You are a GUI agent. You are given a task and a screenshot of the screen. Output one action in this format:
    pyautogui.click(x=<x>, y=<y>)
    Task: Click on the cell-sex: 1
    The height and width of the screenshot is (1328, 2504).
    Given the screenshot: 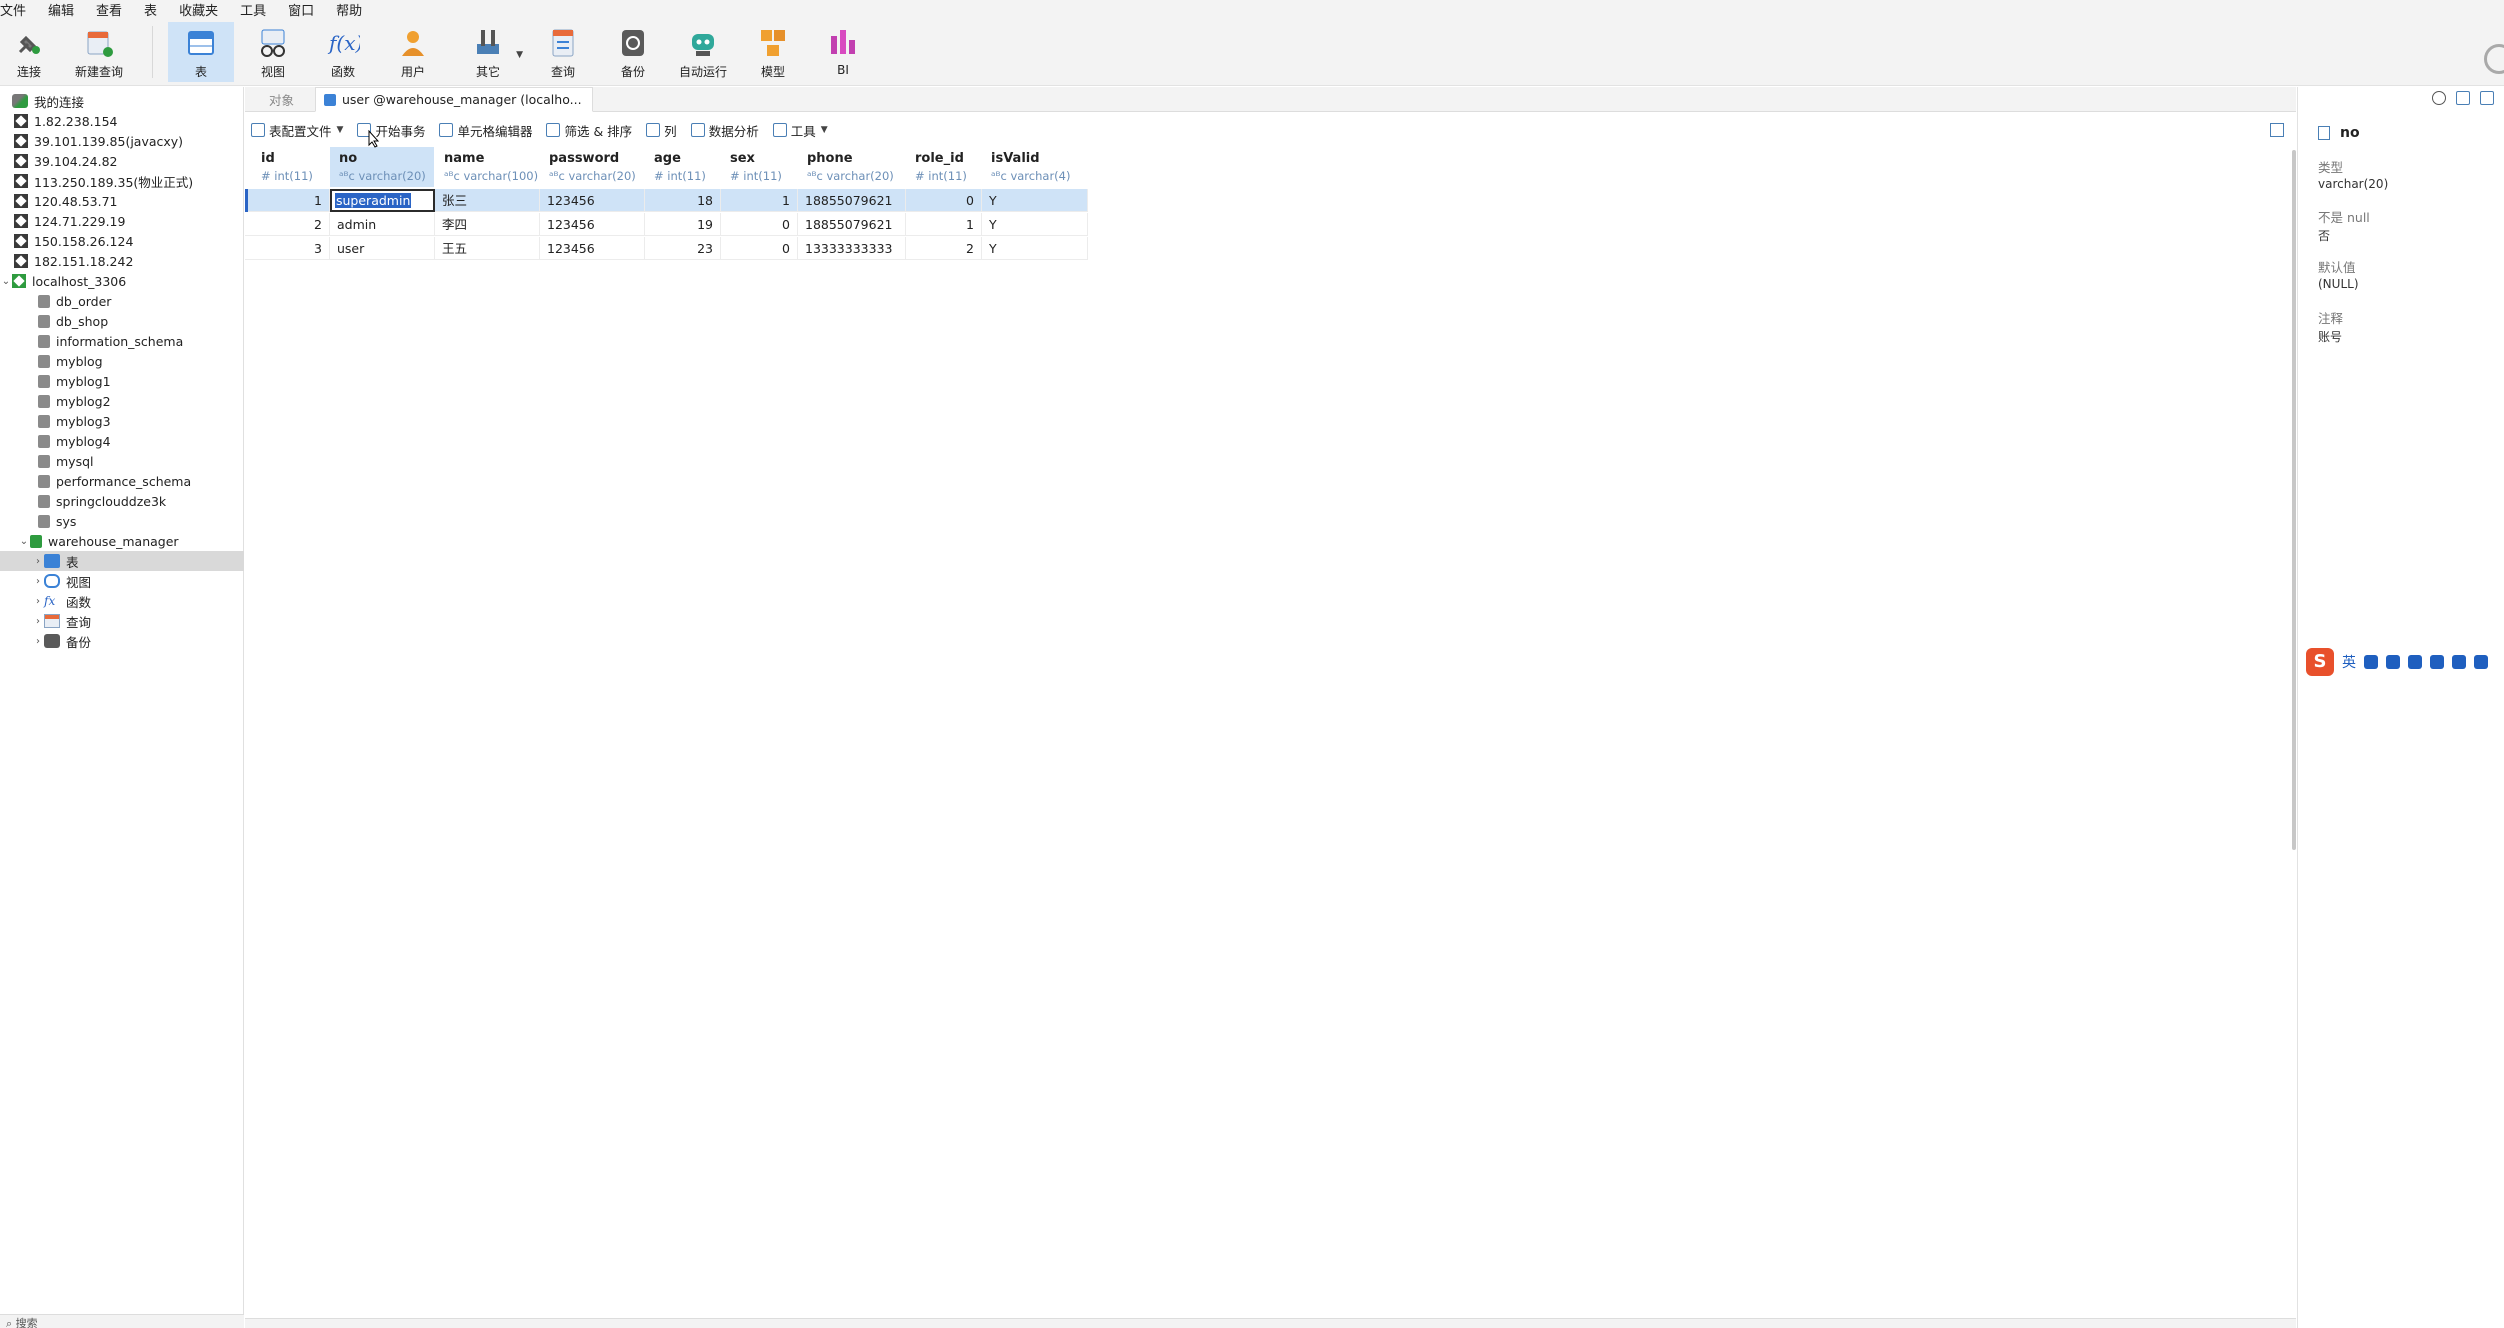 What is the action you would take?
    pyautogui.click(x=759, y=200)
    